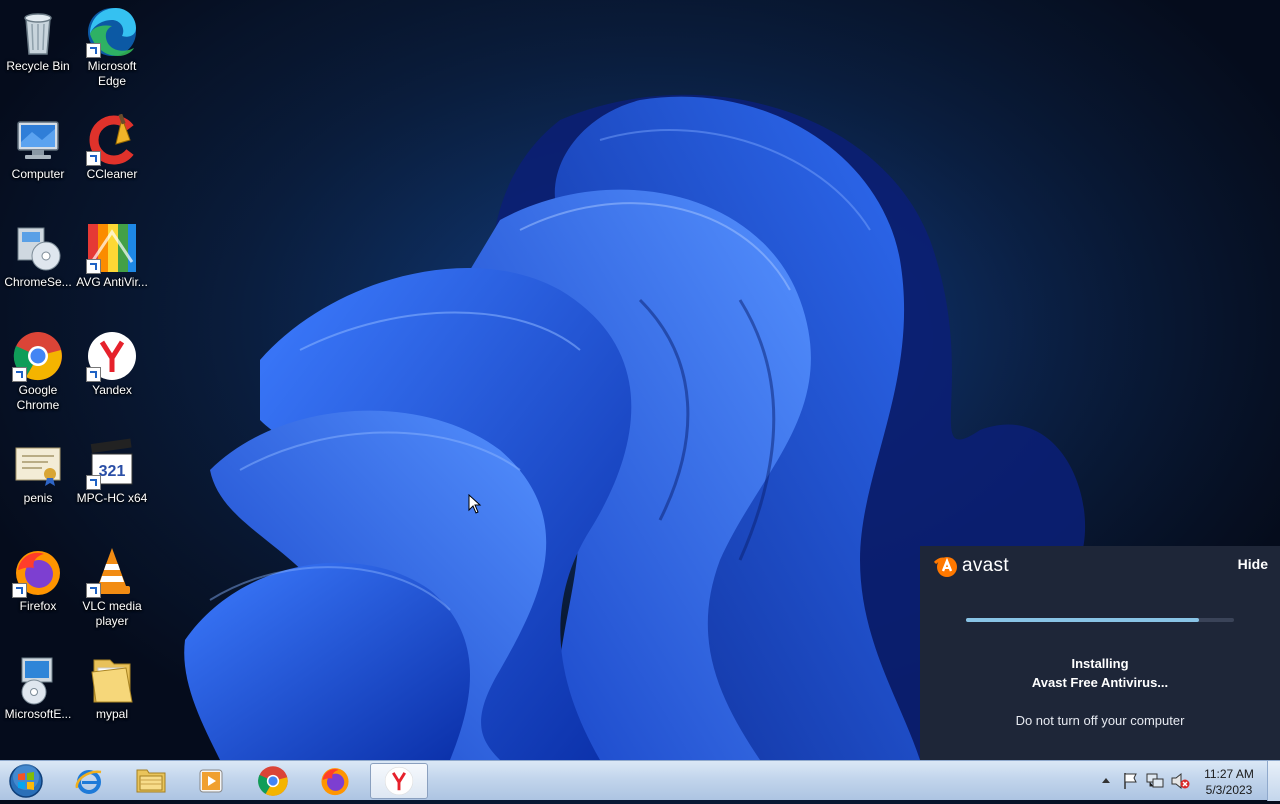 The image size is (1280, 804). I want to click on show-desktop-button, so click(1273, 781).